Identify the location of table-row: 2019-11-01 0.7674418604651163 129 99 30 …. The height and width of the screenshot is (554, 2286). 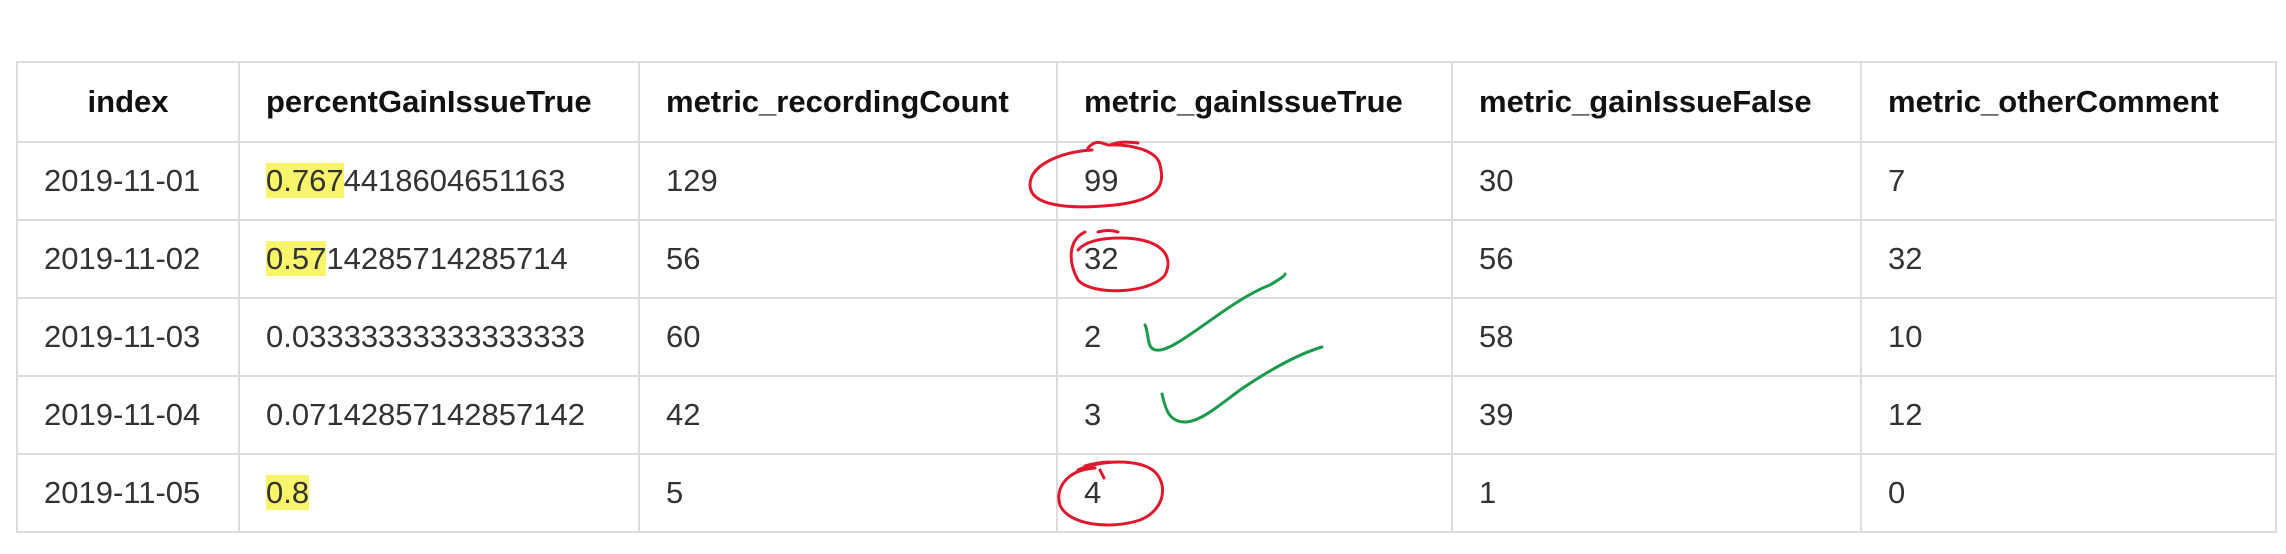
(1146, 181).